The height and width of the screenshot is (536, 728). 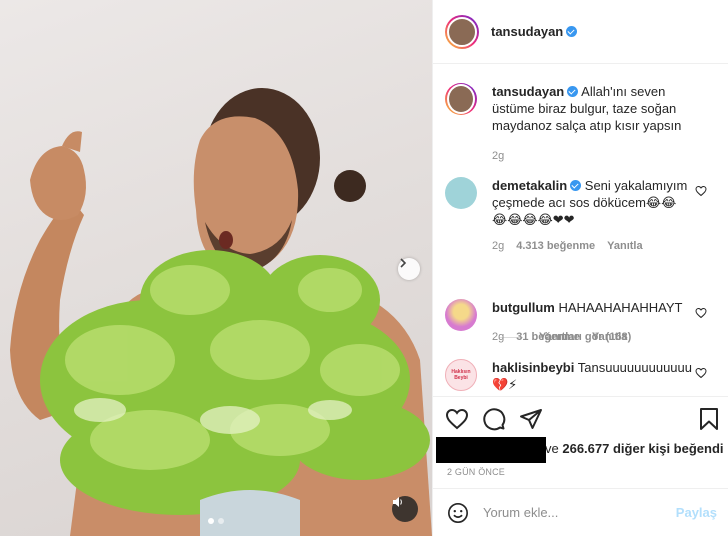 I want to click on comment-likes: 31 beğenme, so click(x=548, y=337).